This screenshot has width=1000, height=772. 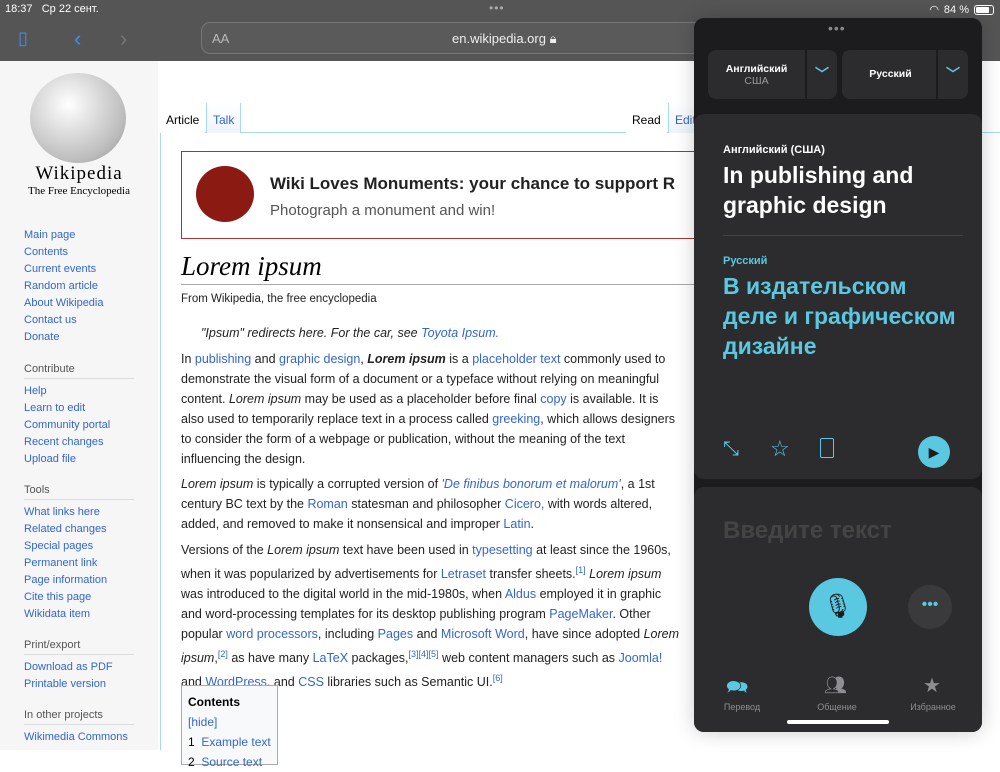 What do you see at coordinates (224, 118) in the screenshot?
I see `tab-talk: Talk` at bounding box center [224, 118].